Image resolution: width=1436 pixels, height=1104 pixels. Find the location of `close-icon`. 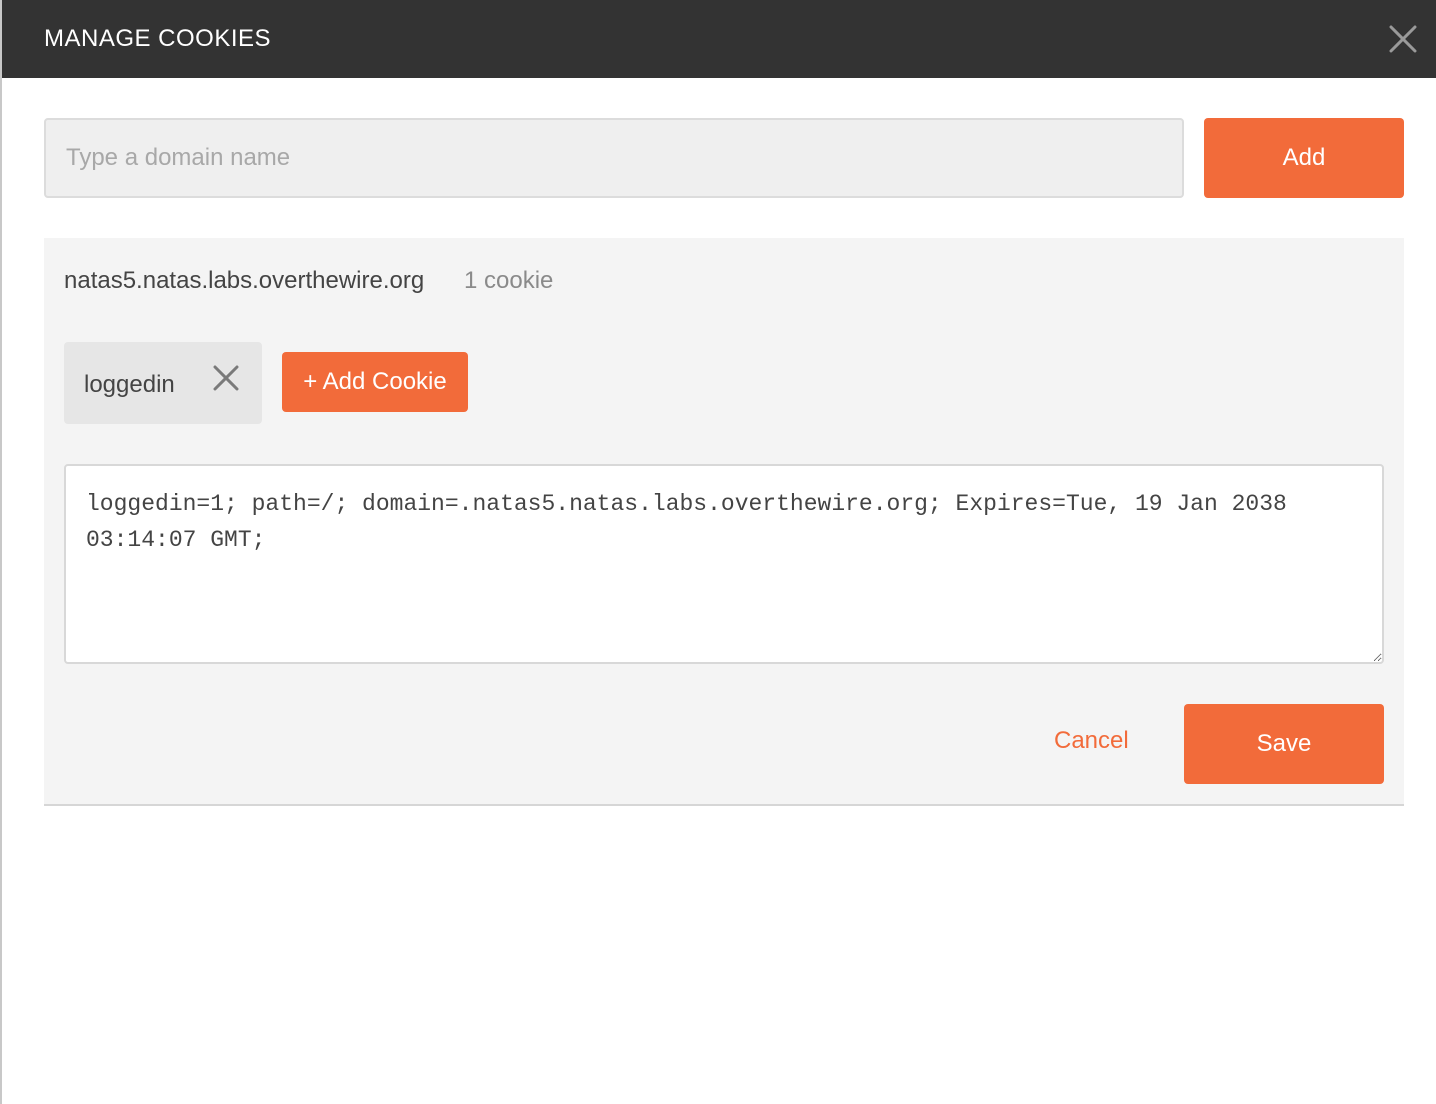

close-icon is located at coordinates (1403, 39).